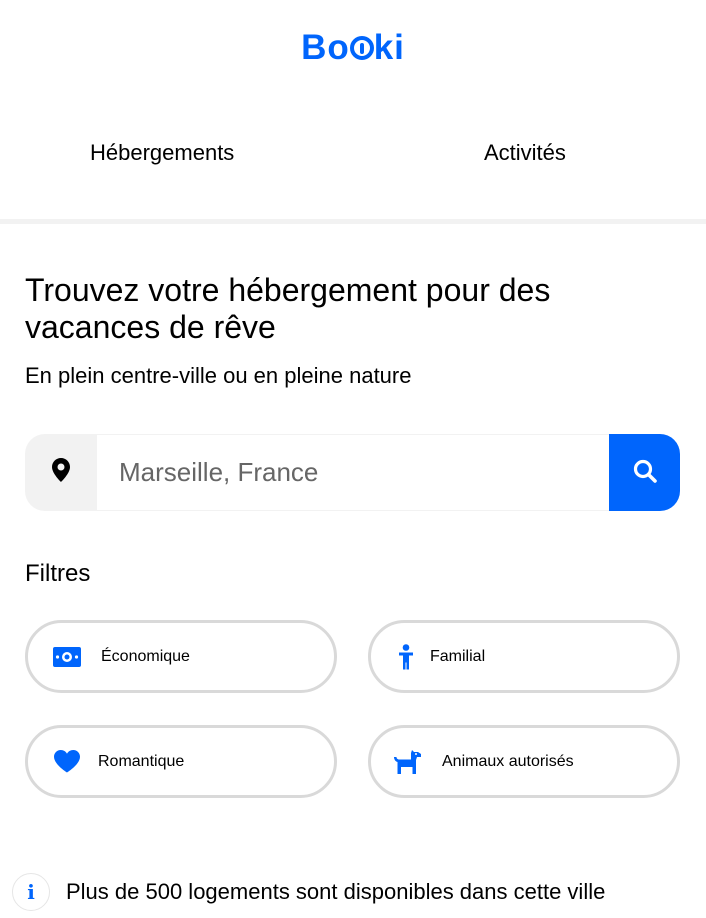 This screenshot has width=706, height=918. I want to click on filter-economique: Économique, so click(181, 656).